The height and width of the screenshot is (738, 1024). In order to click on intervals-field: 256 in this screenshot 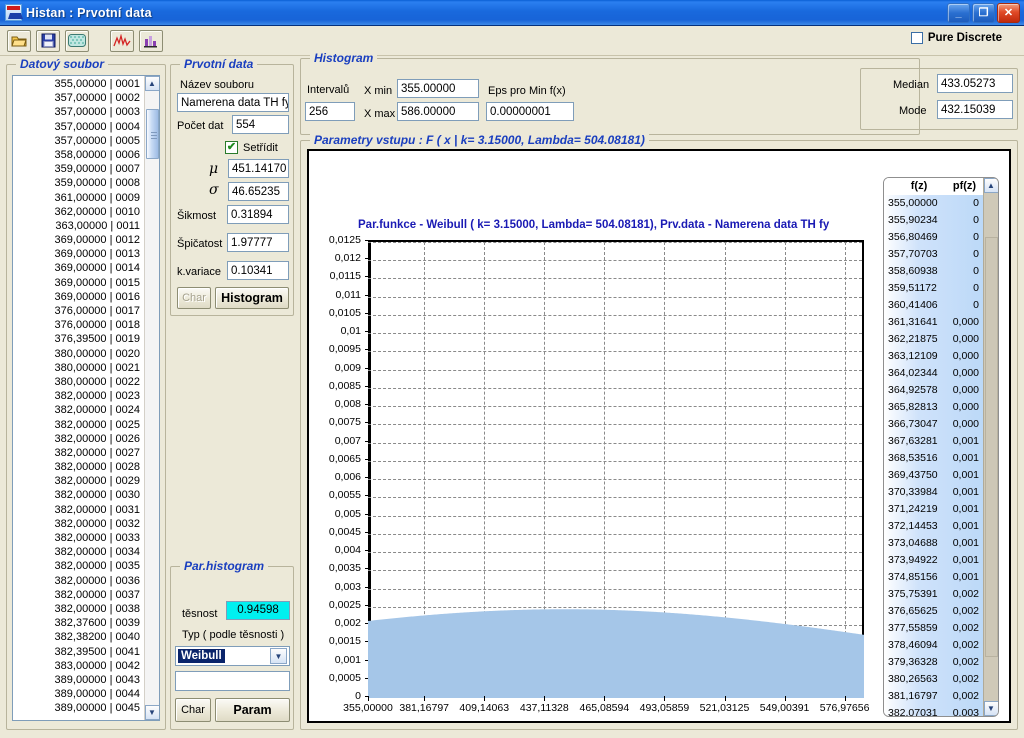, I will do `click(330, 111)`.